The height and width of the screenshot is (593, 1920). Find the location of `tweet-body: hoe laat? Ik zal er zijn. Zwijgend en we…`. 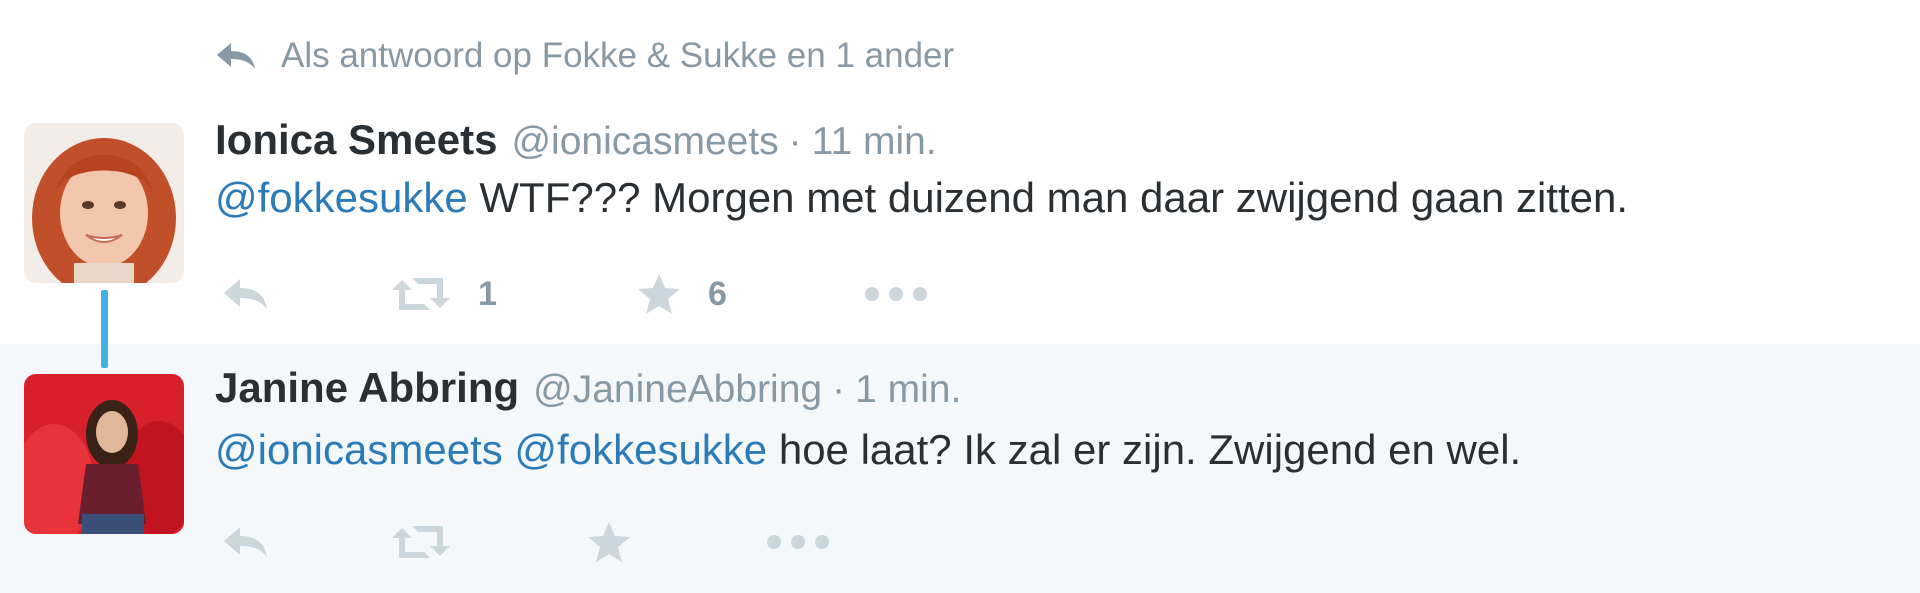

tweet-body: hoe laat? Ik zal er zijn. Zwijgend en we… is located at coordinates (1144, 449).